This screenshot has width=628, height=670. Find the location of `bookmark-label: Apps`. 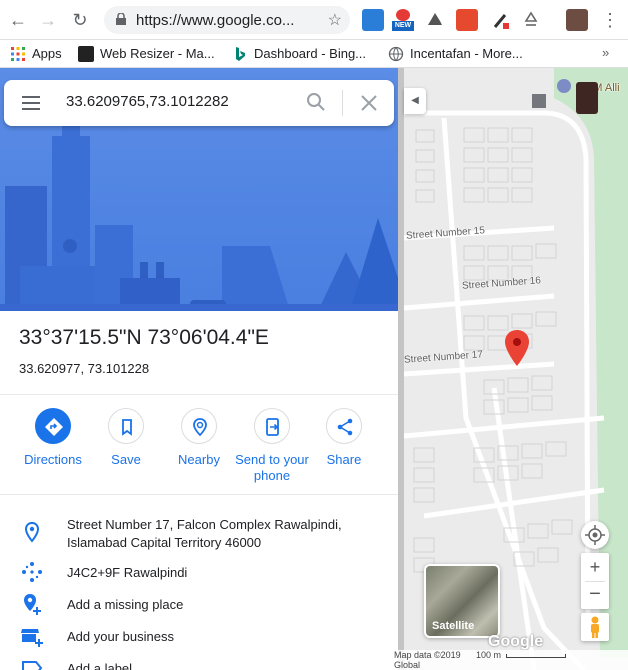

bookmark-label: Apps is located at coordinates (47, 54).